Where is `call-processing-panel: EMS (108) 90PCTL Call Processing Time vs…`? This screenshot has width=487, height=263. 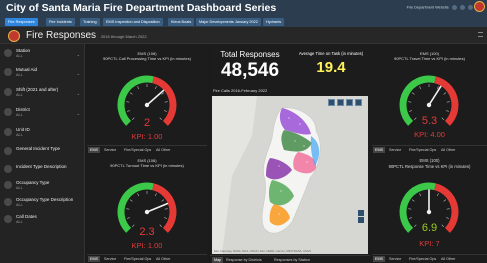 call-processing-panel: EMS (108) 90PCTL Call Processing Time vs… is located at coordinates (147, 99).